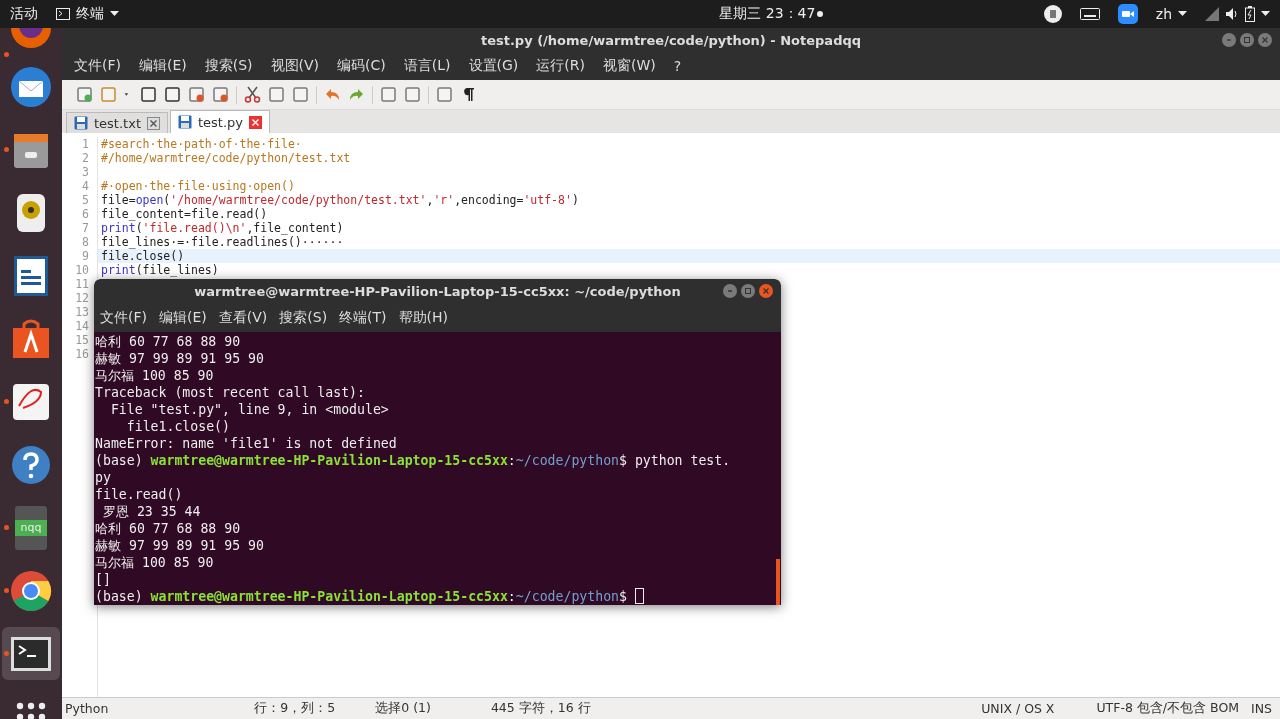  Describe the element at coordinates (85, 228) in the screenshot. I see `line-number: 7` at that location.